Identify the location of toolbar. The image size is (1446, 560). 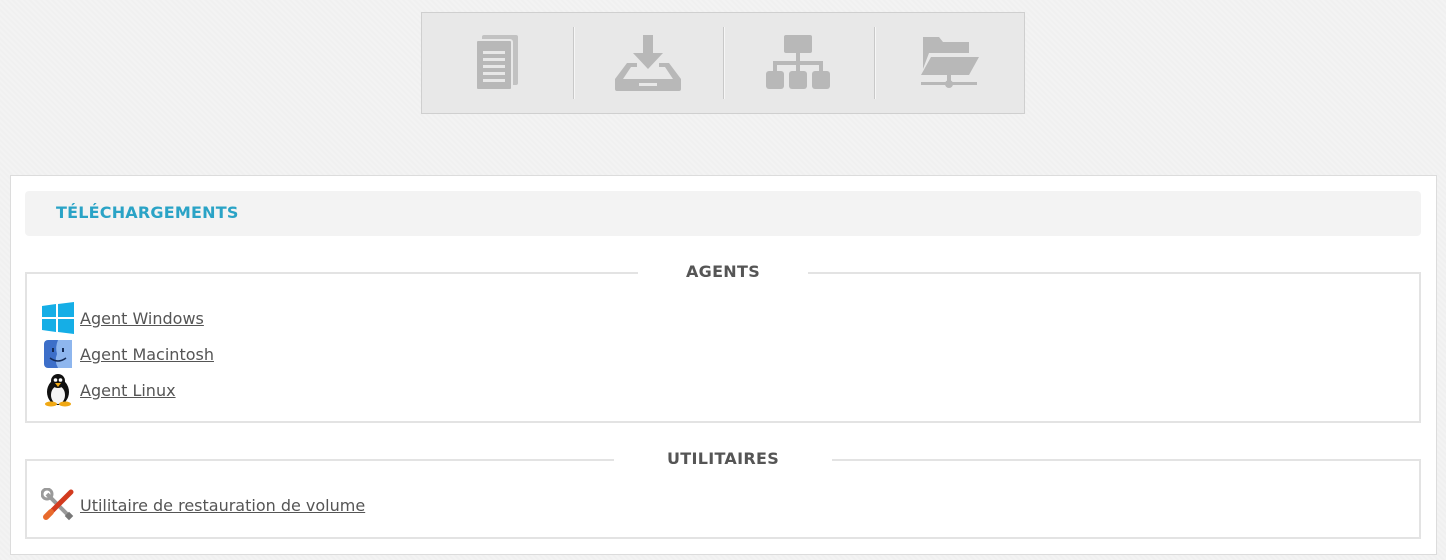
(723, 63).